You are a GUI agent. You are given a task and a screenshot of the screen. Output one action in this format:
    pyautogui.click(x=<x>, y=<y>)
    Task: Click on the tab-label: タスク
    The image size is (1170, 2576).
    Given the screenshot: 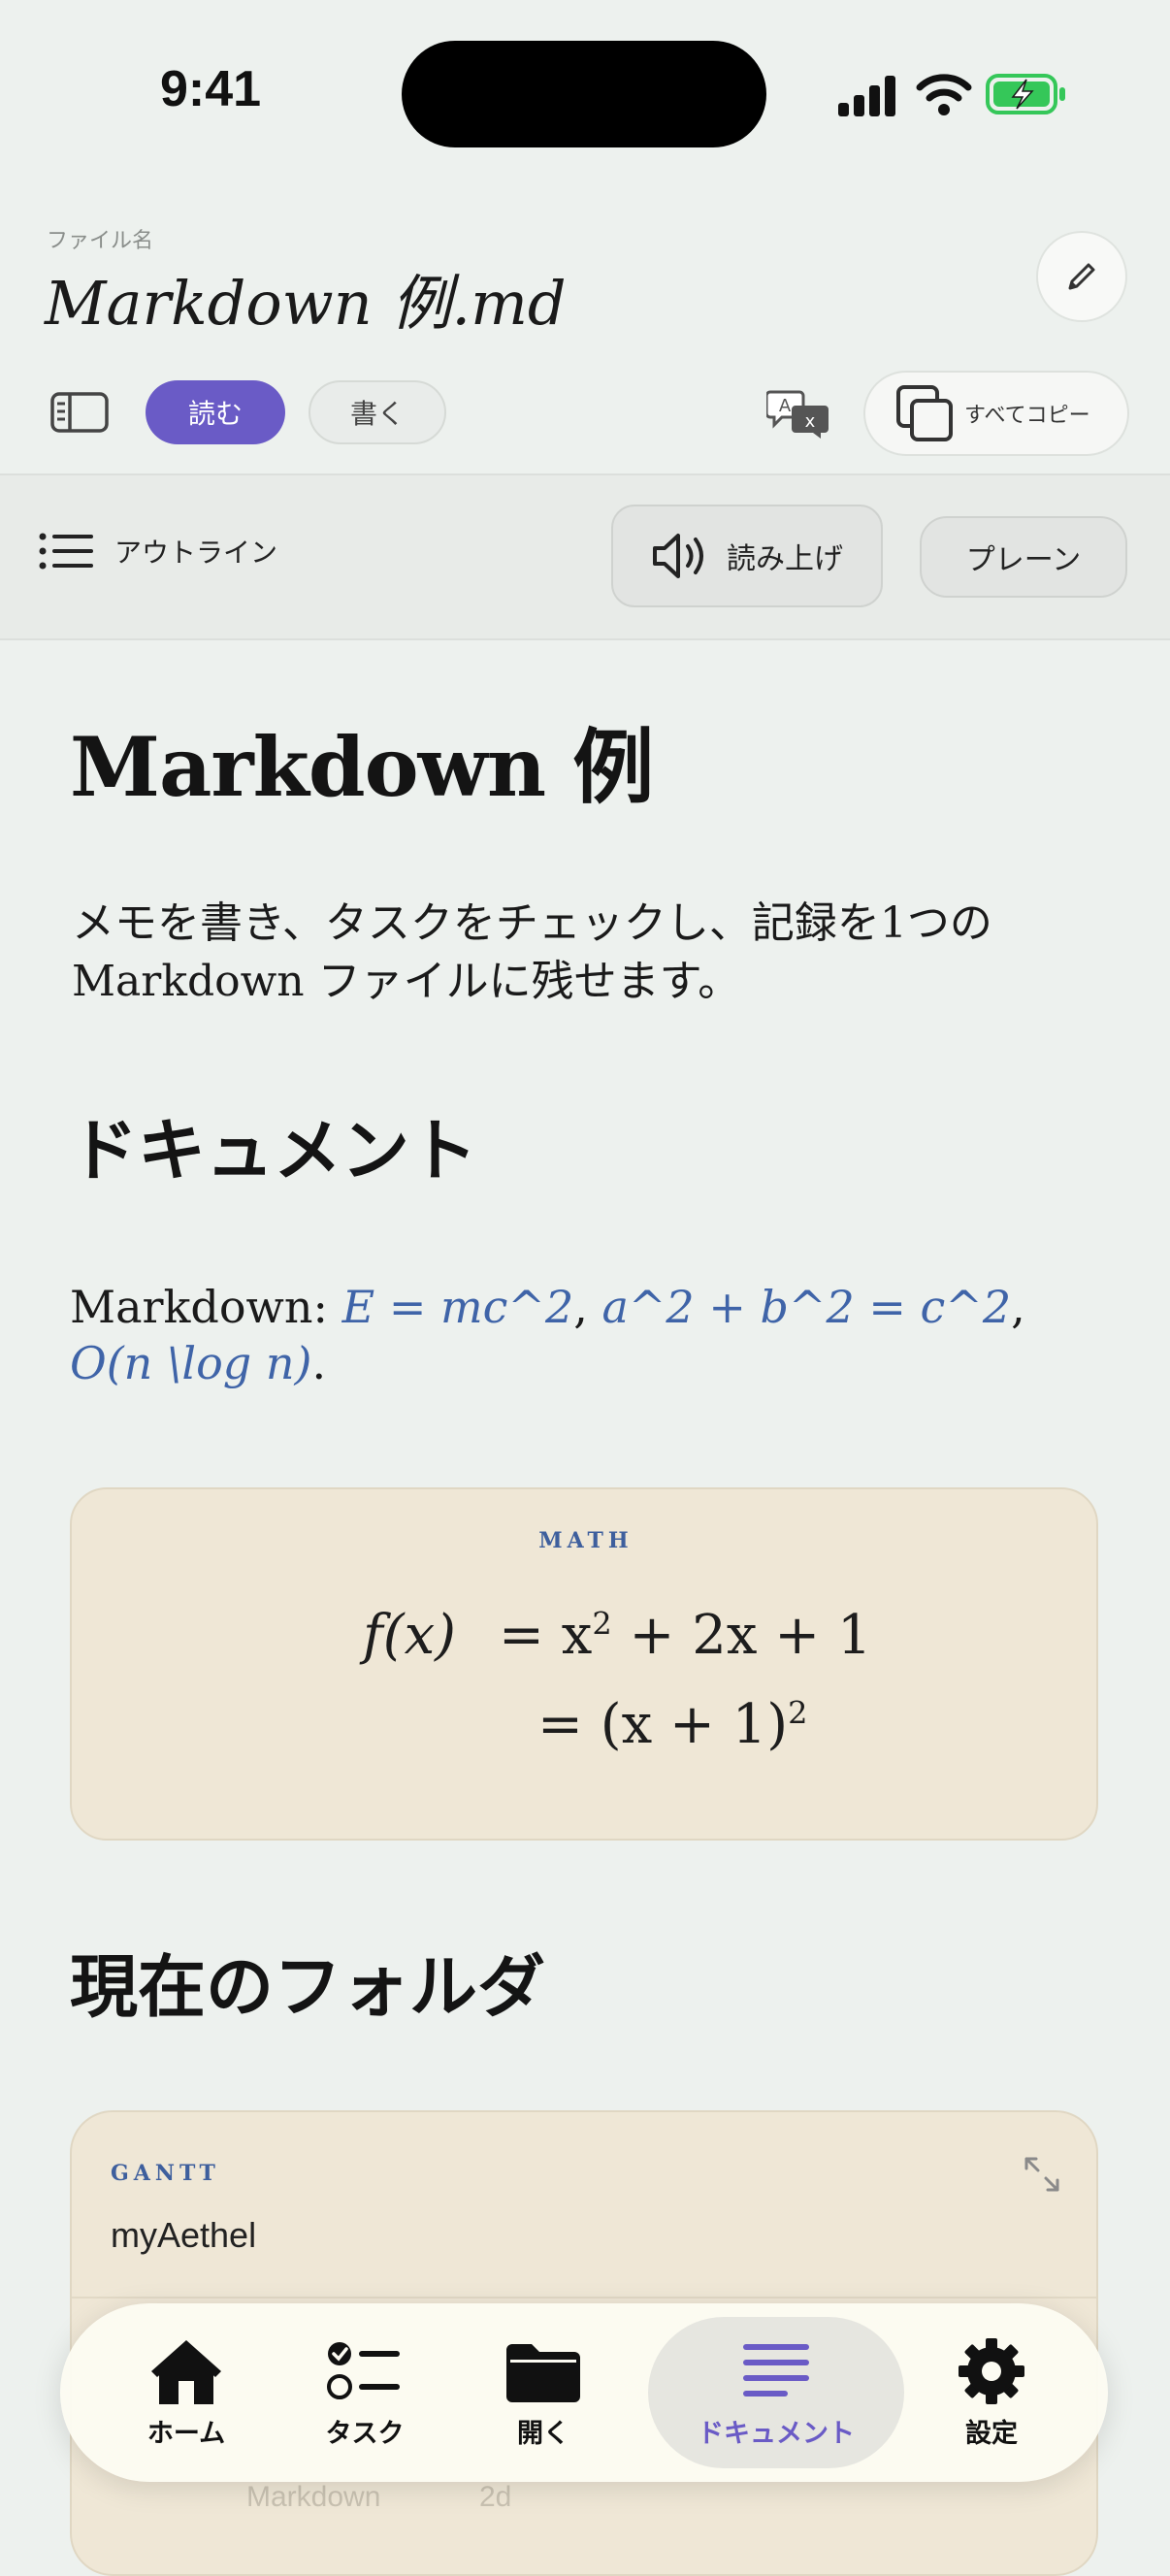 What is the action you would take?
    pyautogui.click(x=365, y=2434)
    